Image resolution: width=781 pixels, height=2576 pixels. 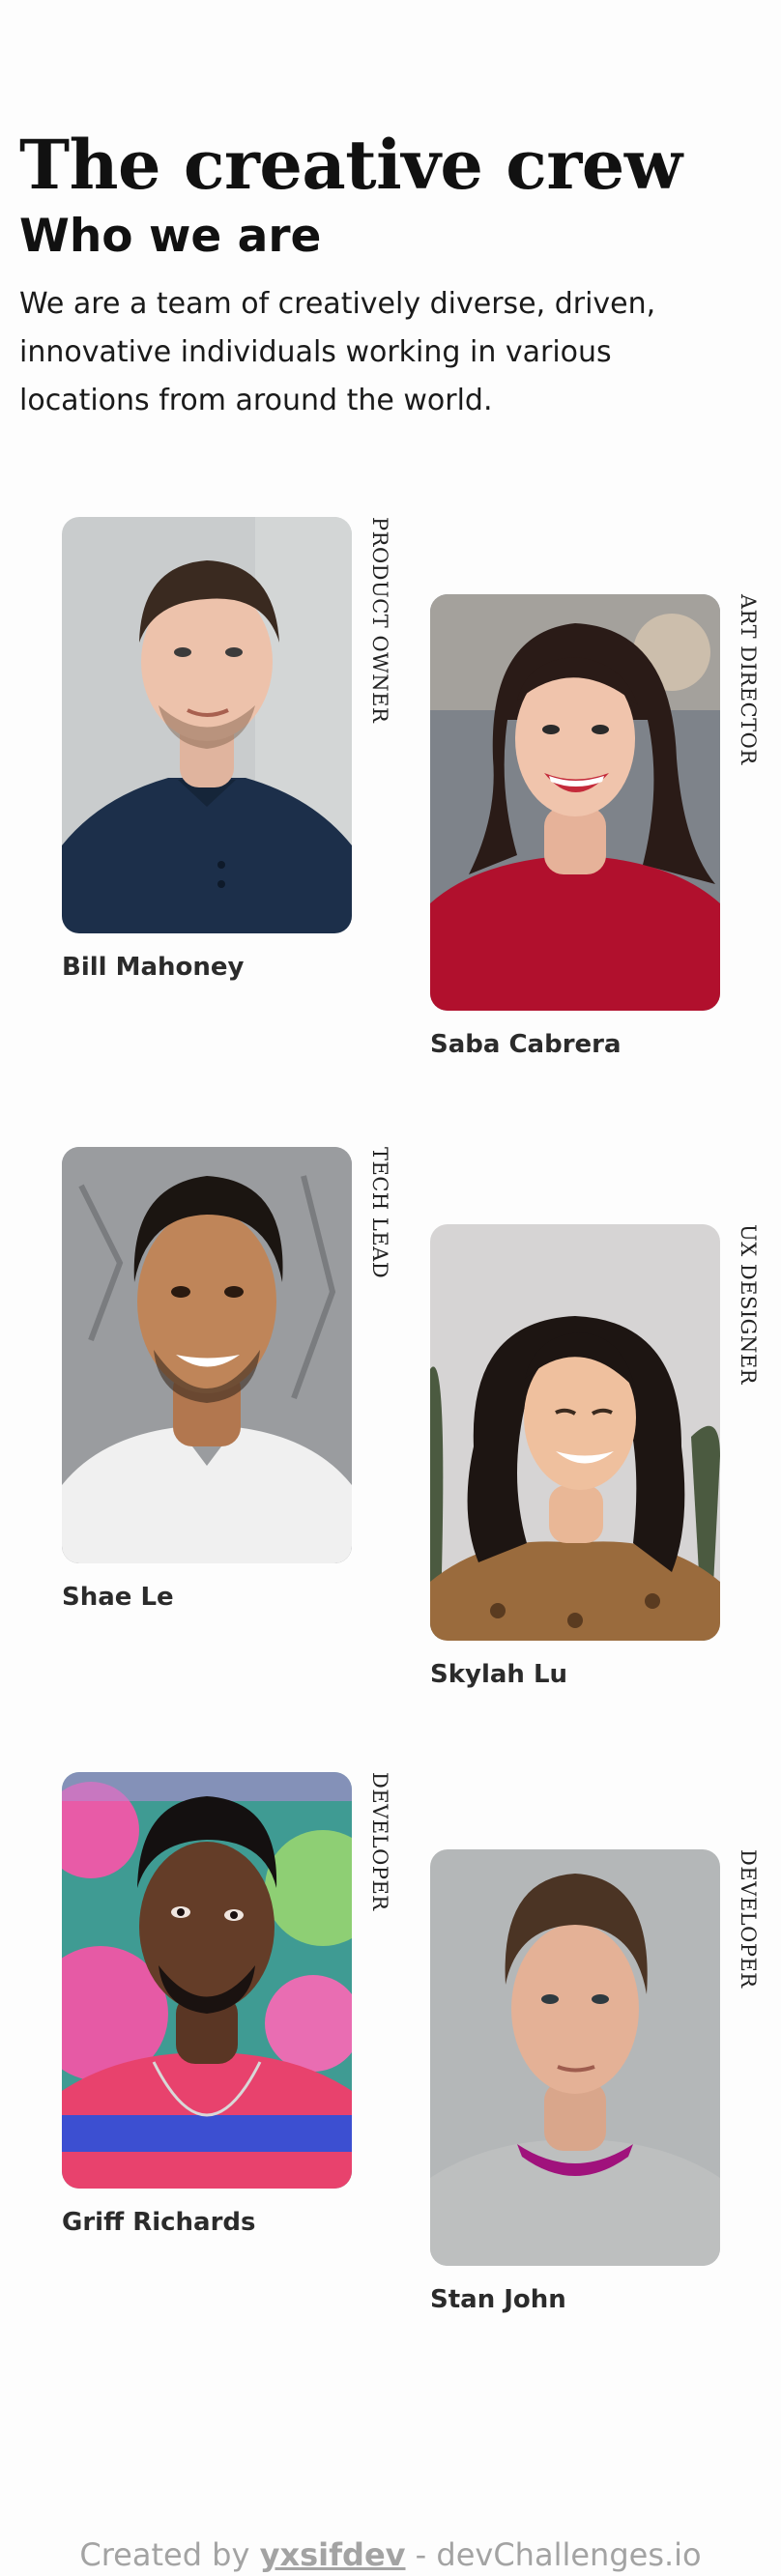 What do you see at coordinates (499, 1675) in the screenshot?
I see `member-name: Skylah Lu` at bounding box center [499, 1675].